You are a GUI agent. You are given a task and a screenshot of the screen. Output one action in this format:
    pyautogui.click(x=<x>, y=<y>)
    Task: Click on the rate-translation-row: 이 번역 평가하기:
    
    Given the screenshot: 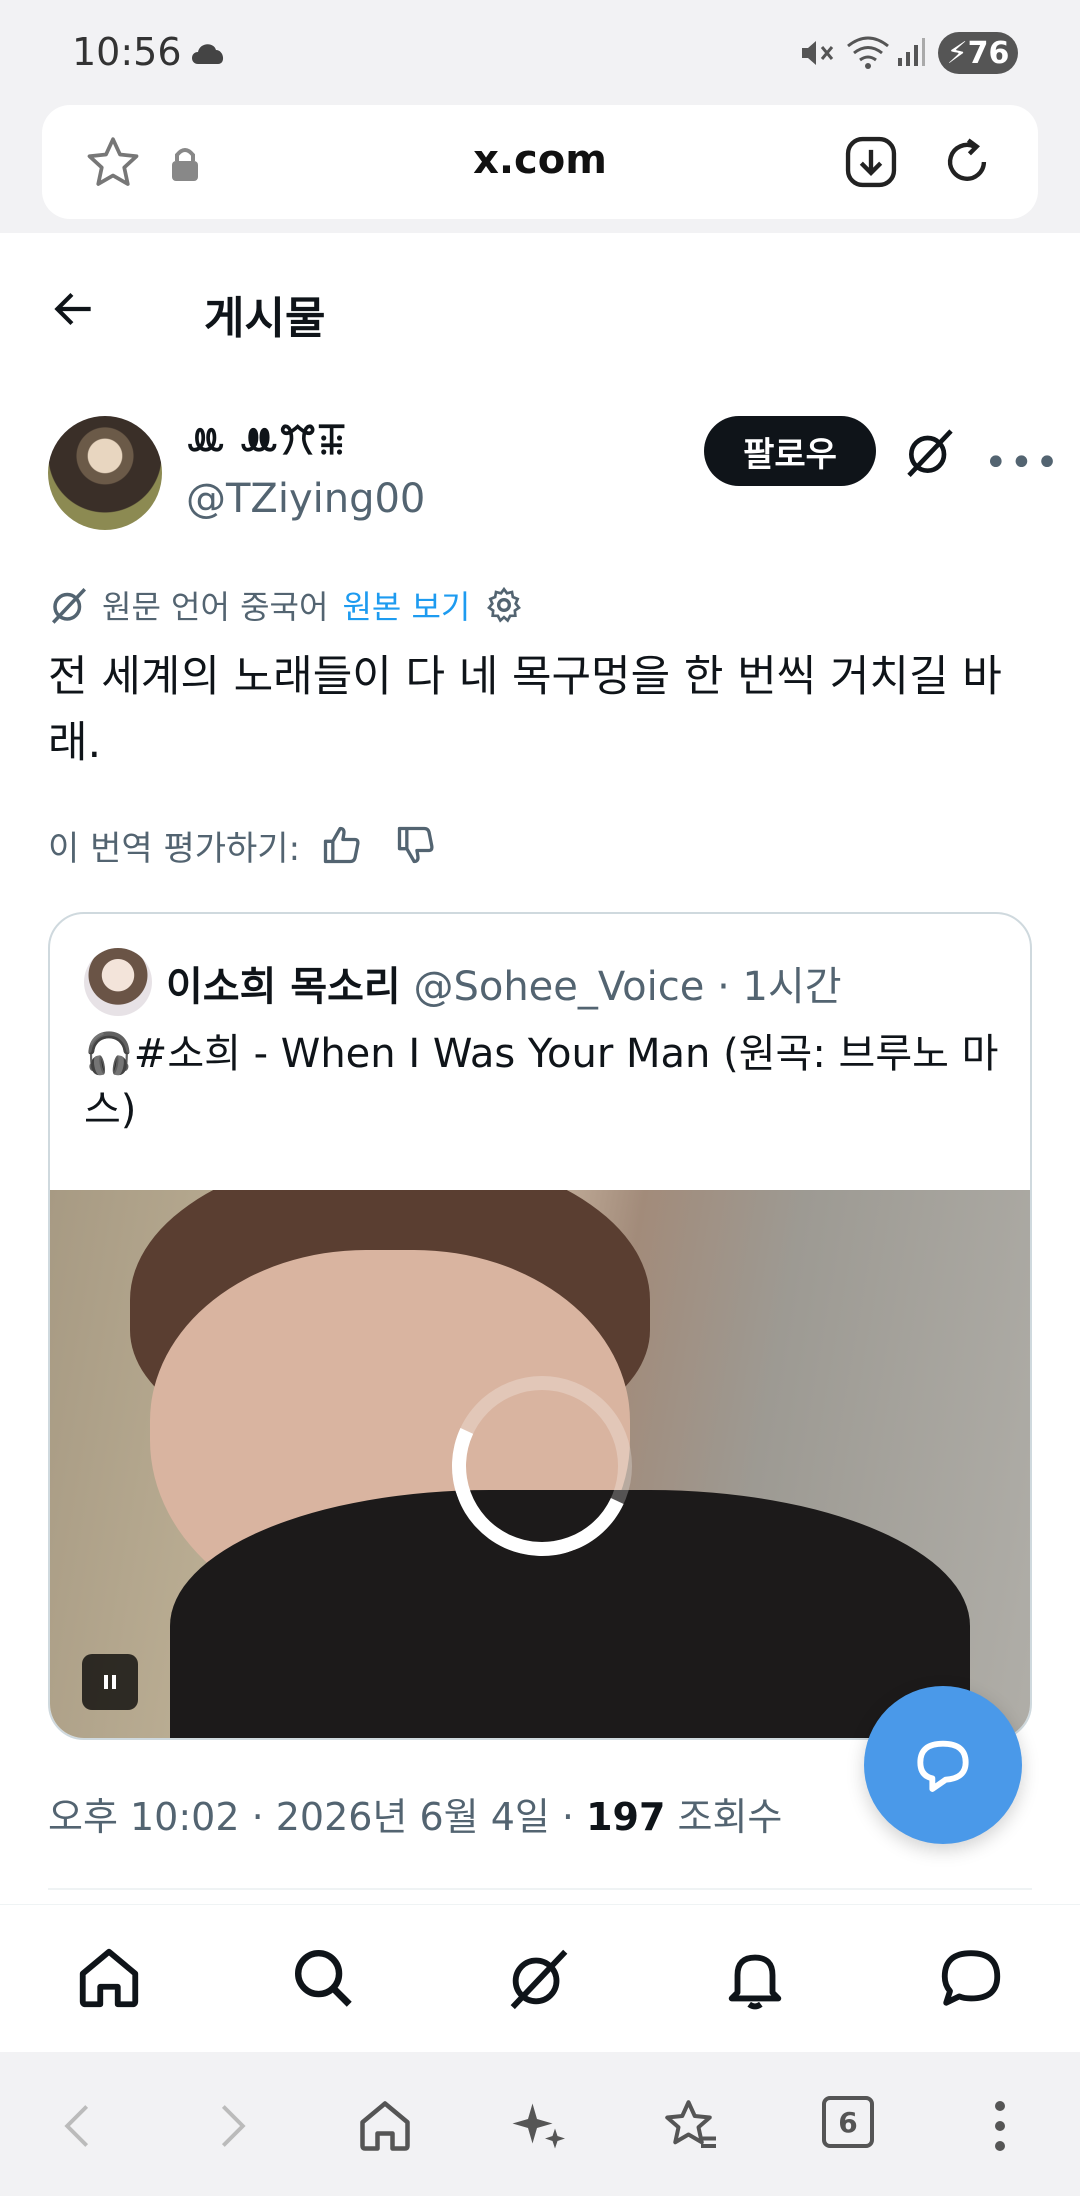 What is the action you would take?
    pyautogui.click(x=243, y=845)
    